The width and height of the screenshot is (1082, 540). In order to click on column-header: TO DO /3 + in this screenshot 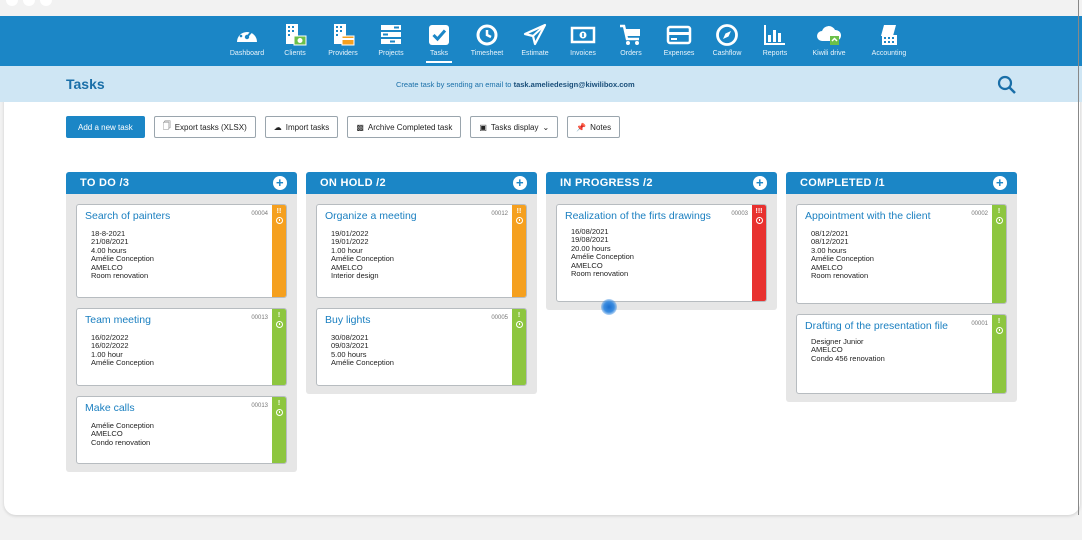, I will do `click(181, 183)`.